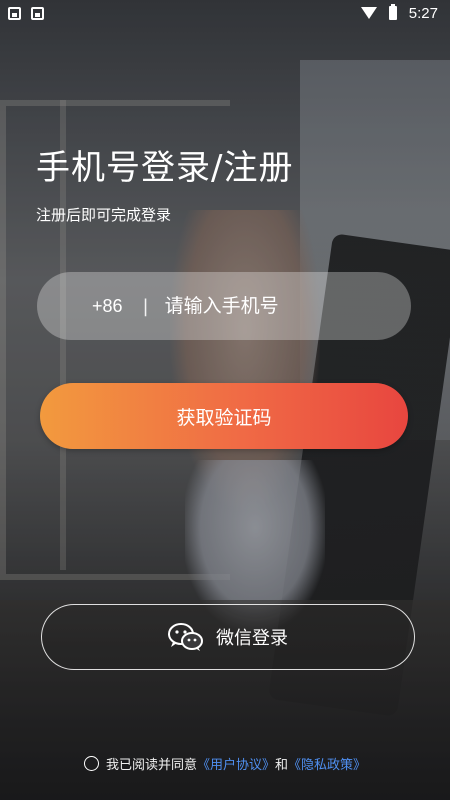 The height and width of the screenshot is (800, 450). Describe the element at coordinates (26, 13) in the screenshot. I see `status-left` at that location.